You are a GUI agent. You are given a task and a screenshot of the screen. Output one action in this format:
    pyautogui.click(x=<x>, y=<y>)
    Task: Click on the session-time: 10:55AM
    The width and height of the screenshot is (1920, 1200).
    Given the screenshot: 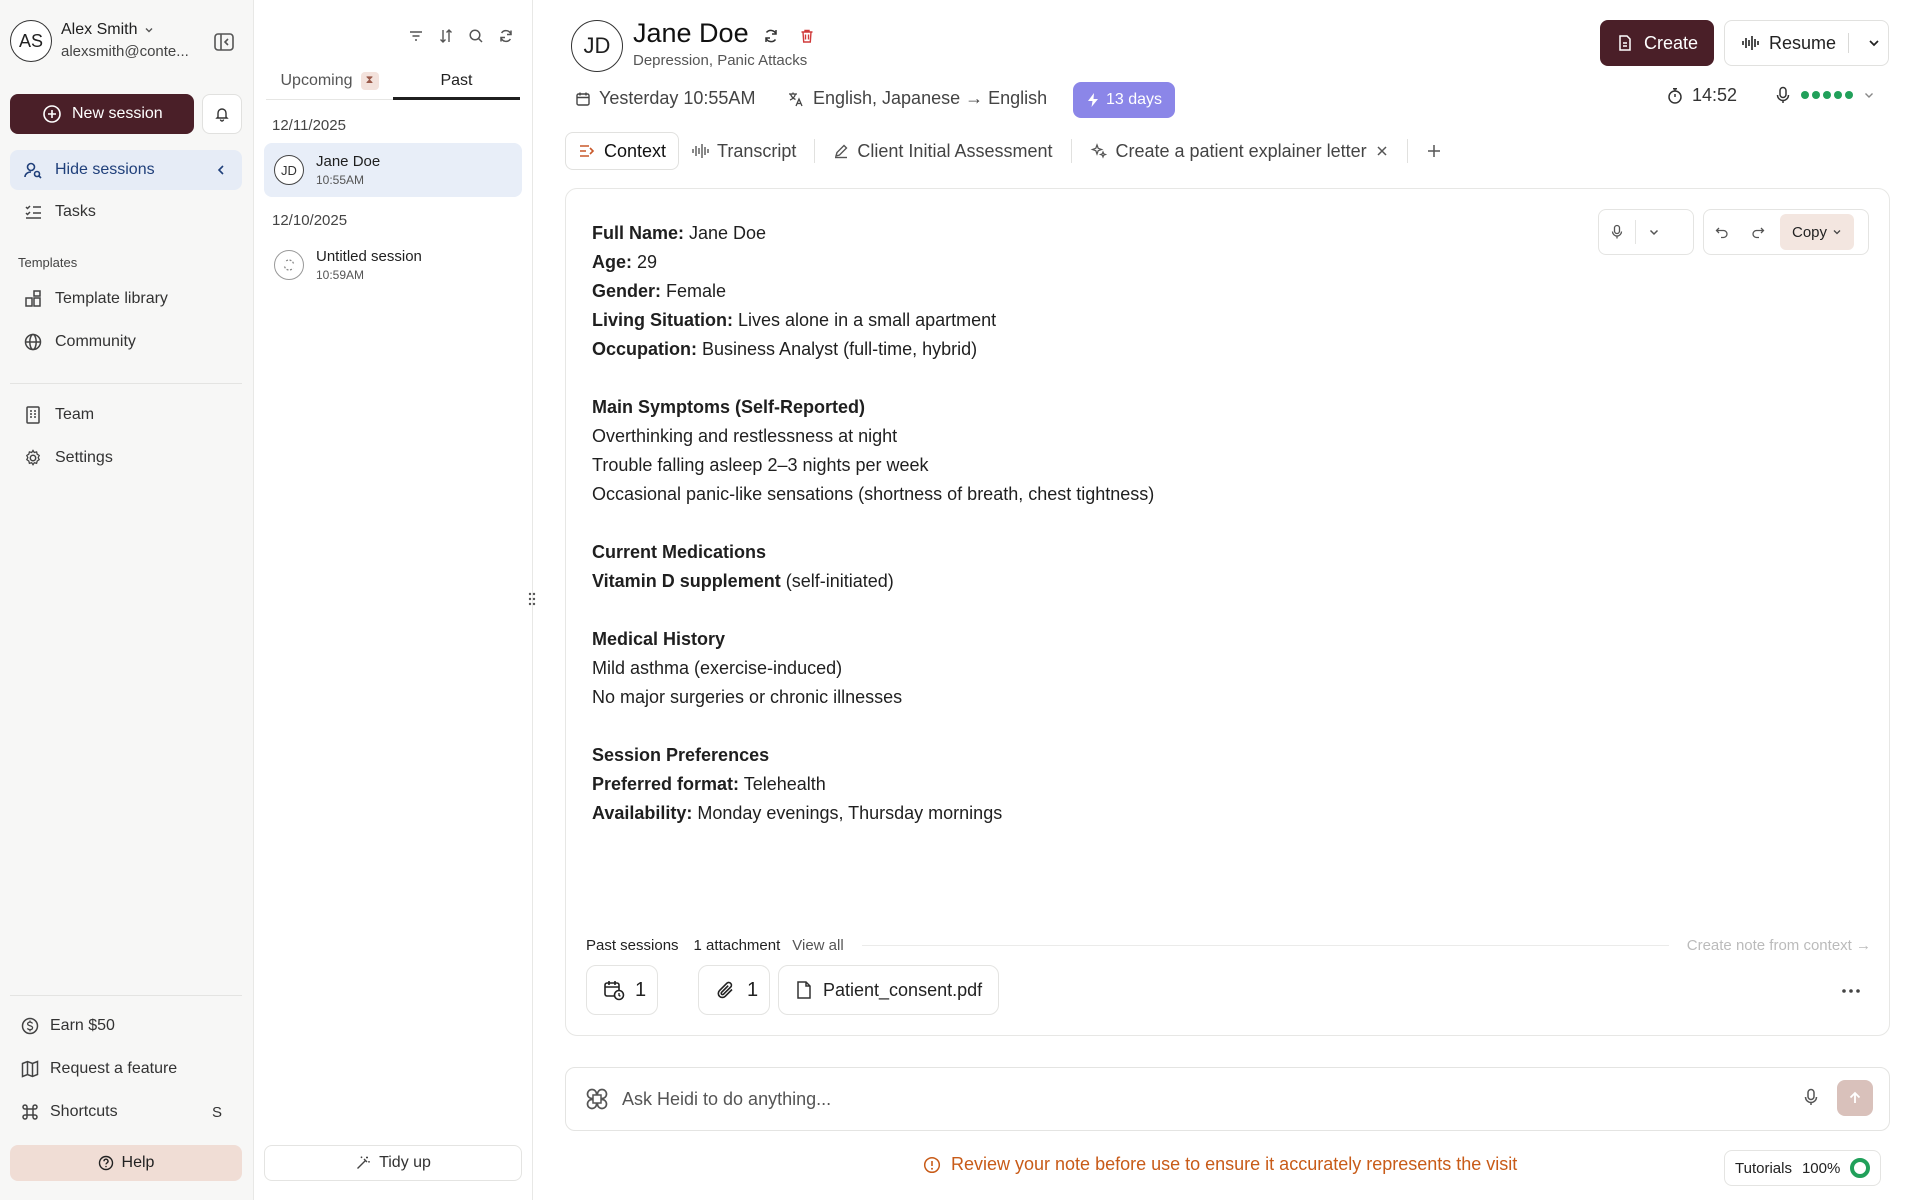 What is the action you would take?
    pyautogui.click(x=340, y=180)
    